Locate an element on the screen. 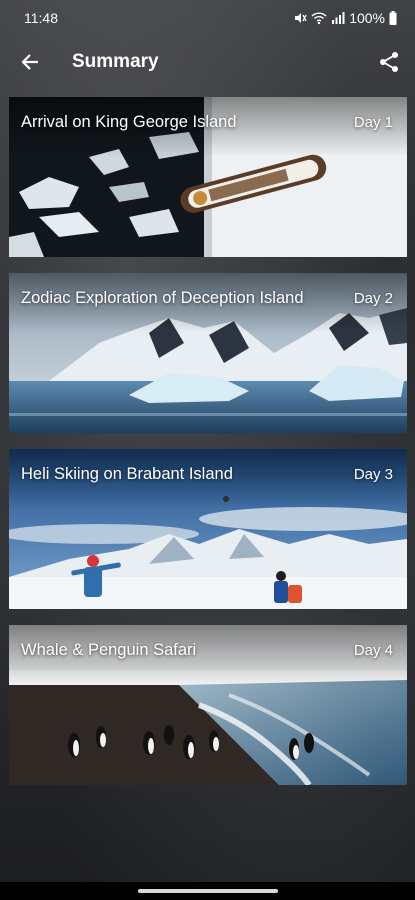  signal-icon is located at coordinates (338, 18).